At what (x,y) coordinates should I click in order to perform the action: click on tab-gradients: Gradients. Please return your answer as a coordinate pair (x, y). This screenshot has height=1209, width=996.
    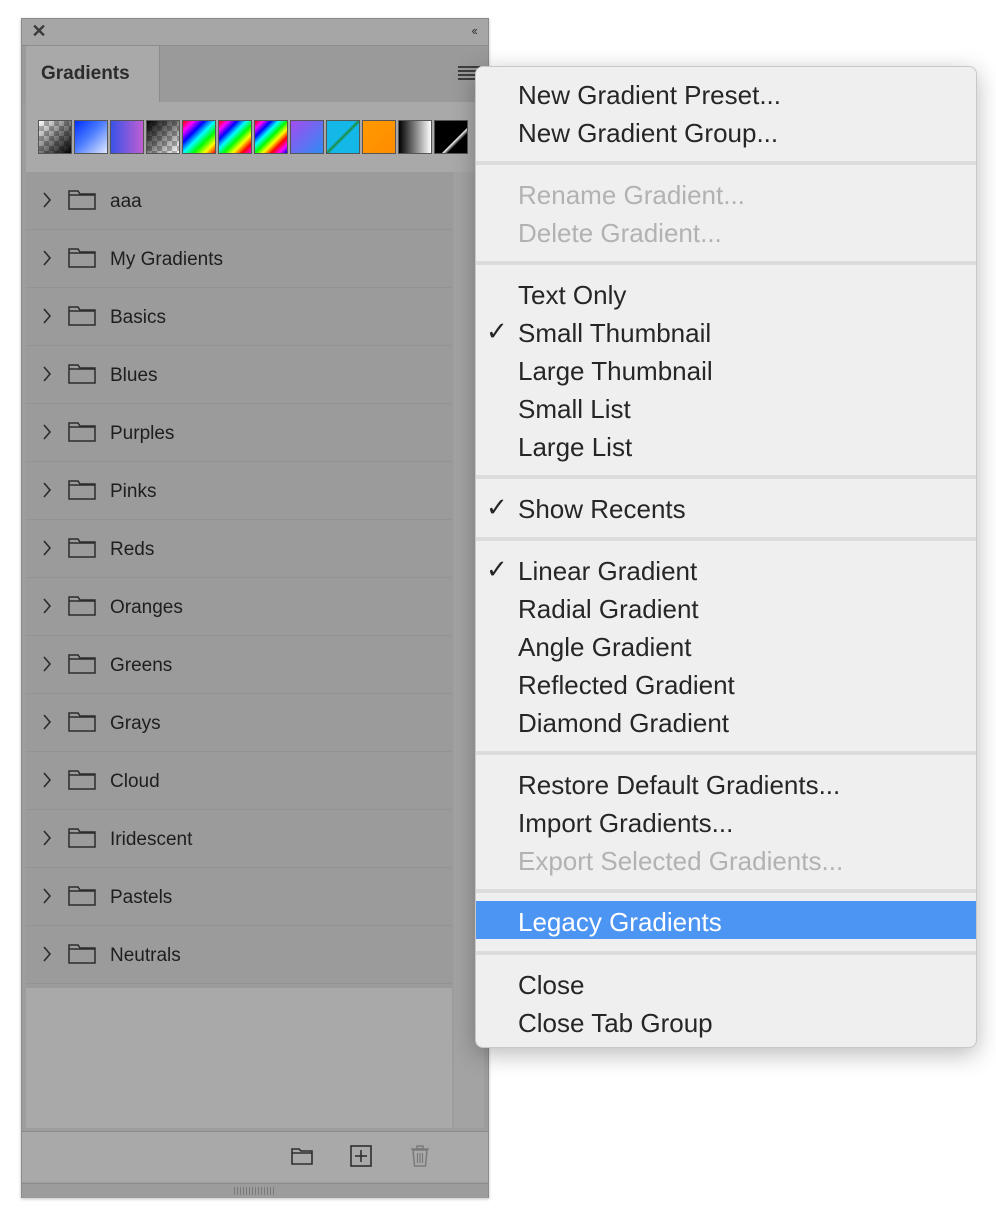
    Looking at the image, I should click on (93, 74).